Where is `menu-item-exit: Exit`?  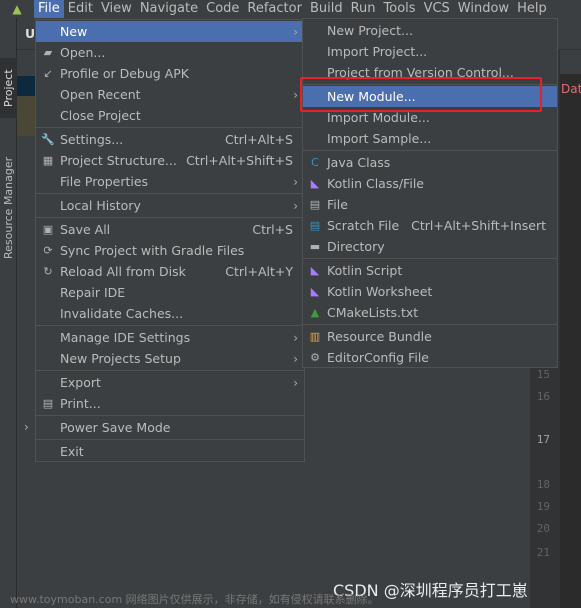 menu-item-exit: Exit is located at coordinates (170, 451).